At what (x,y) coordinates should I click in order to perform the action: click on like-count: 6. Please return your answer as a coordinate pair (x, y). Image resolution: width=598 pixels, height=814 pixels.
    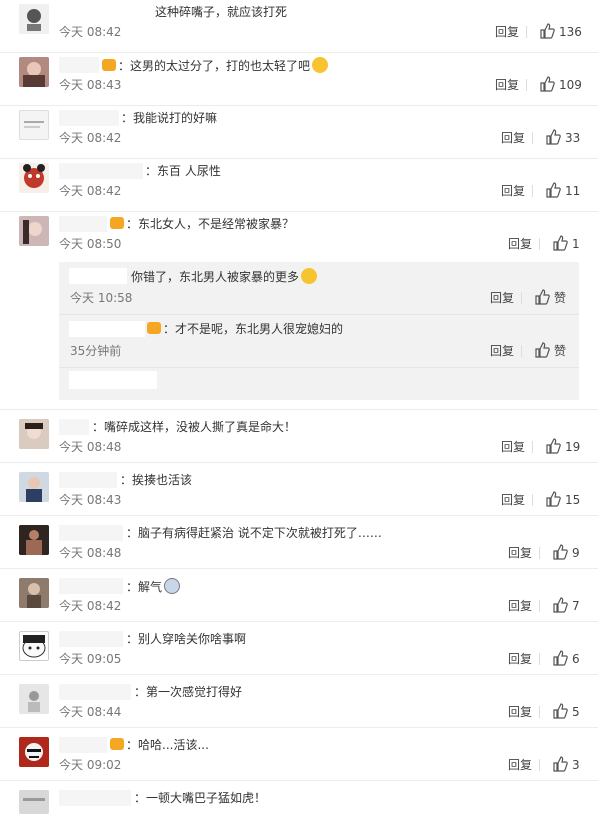
    Looking at the image, I should click on (576, 659).